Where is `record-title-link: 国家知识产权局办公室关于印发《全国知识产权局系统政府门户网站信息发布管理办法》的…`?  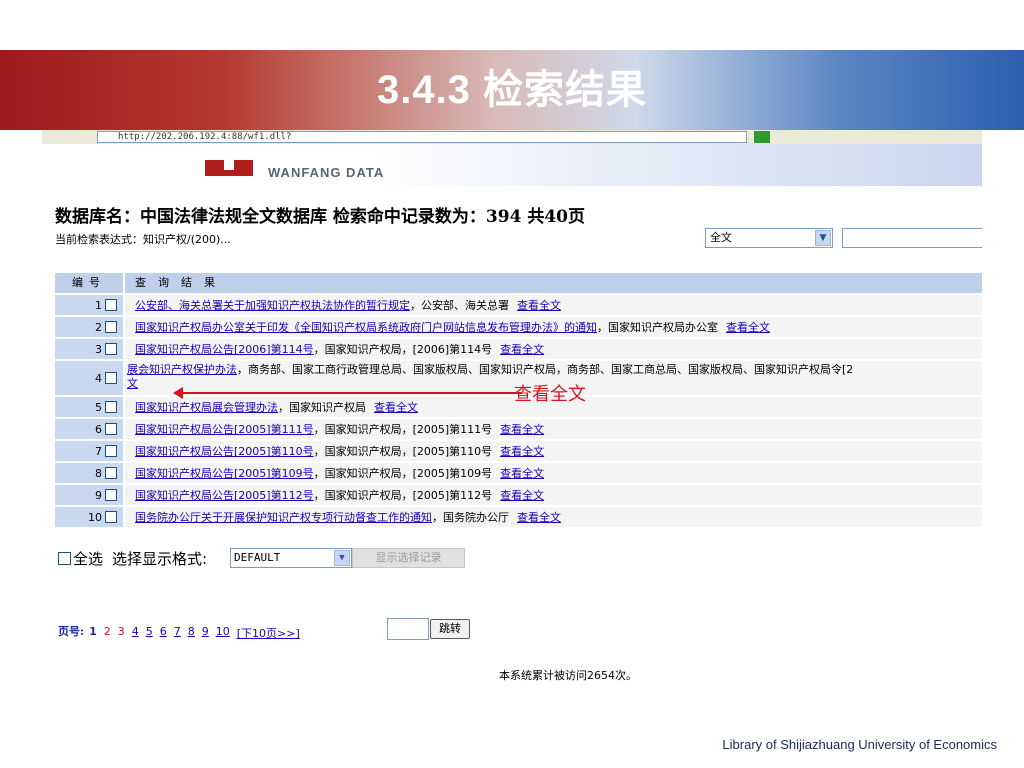 record-title-link: 国家知识产权局办公室关于印发《全国知识产权局系统政府门户网站信息发布管理办法》的… is located at coordinates (366, 327).